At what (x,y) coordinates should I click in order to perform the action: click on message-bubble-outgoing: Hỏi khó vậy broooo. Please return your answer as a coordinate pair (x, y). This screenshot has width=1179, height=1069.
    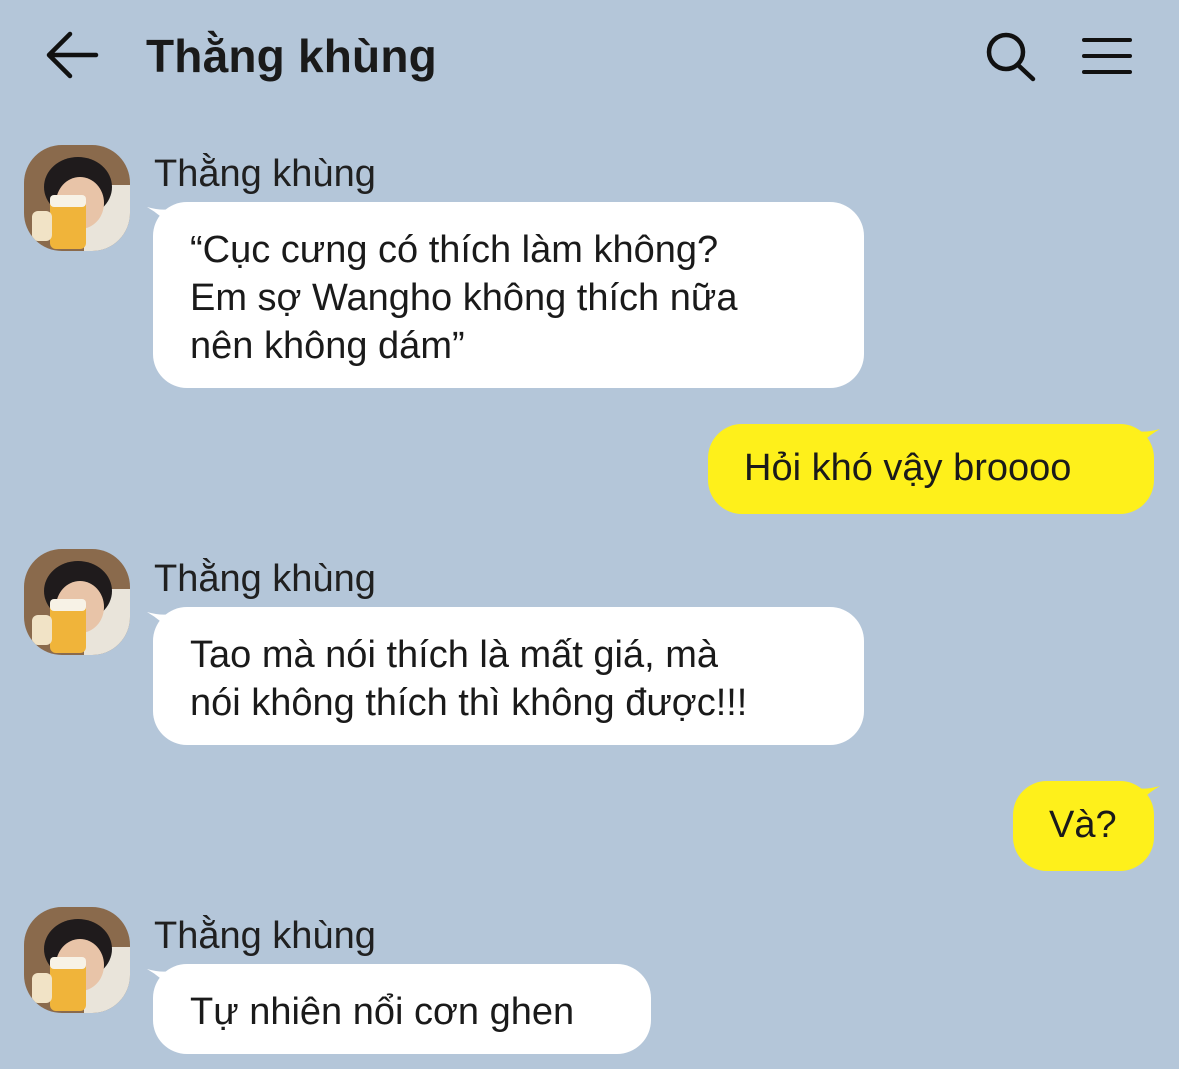
    Looking at the image, I should click on (931, 469).